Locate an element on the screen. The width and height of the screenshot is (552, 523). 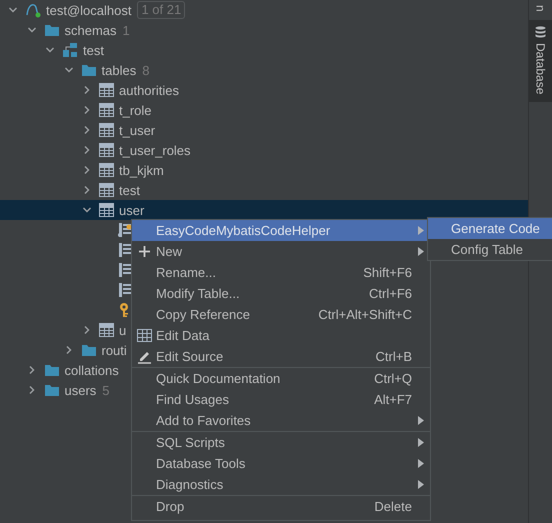
tree-item-label: authorities is located at coordinates (149, 90).